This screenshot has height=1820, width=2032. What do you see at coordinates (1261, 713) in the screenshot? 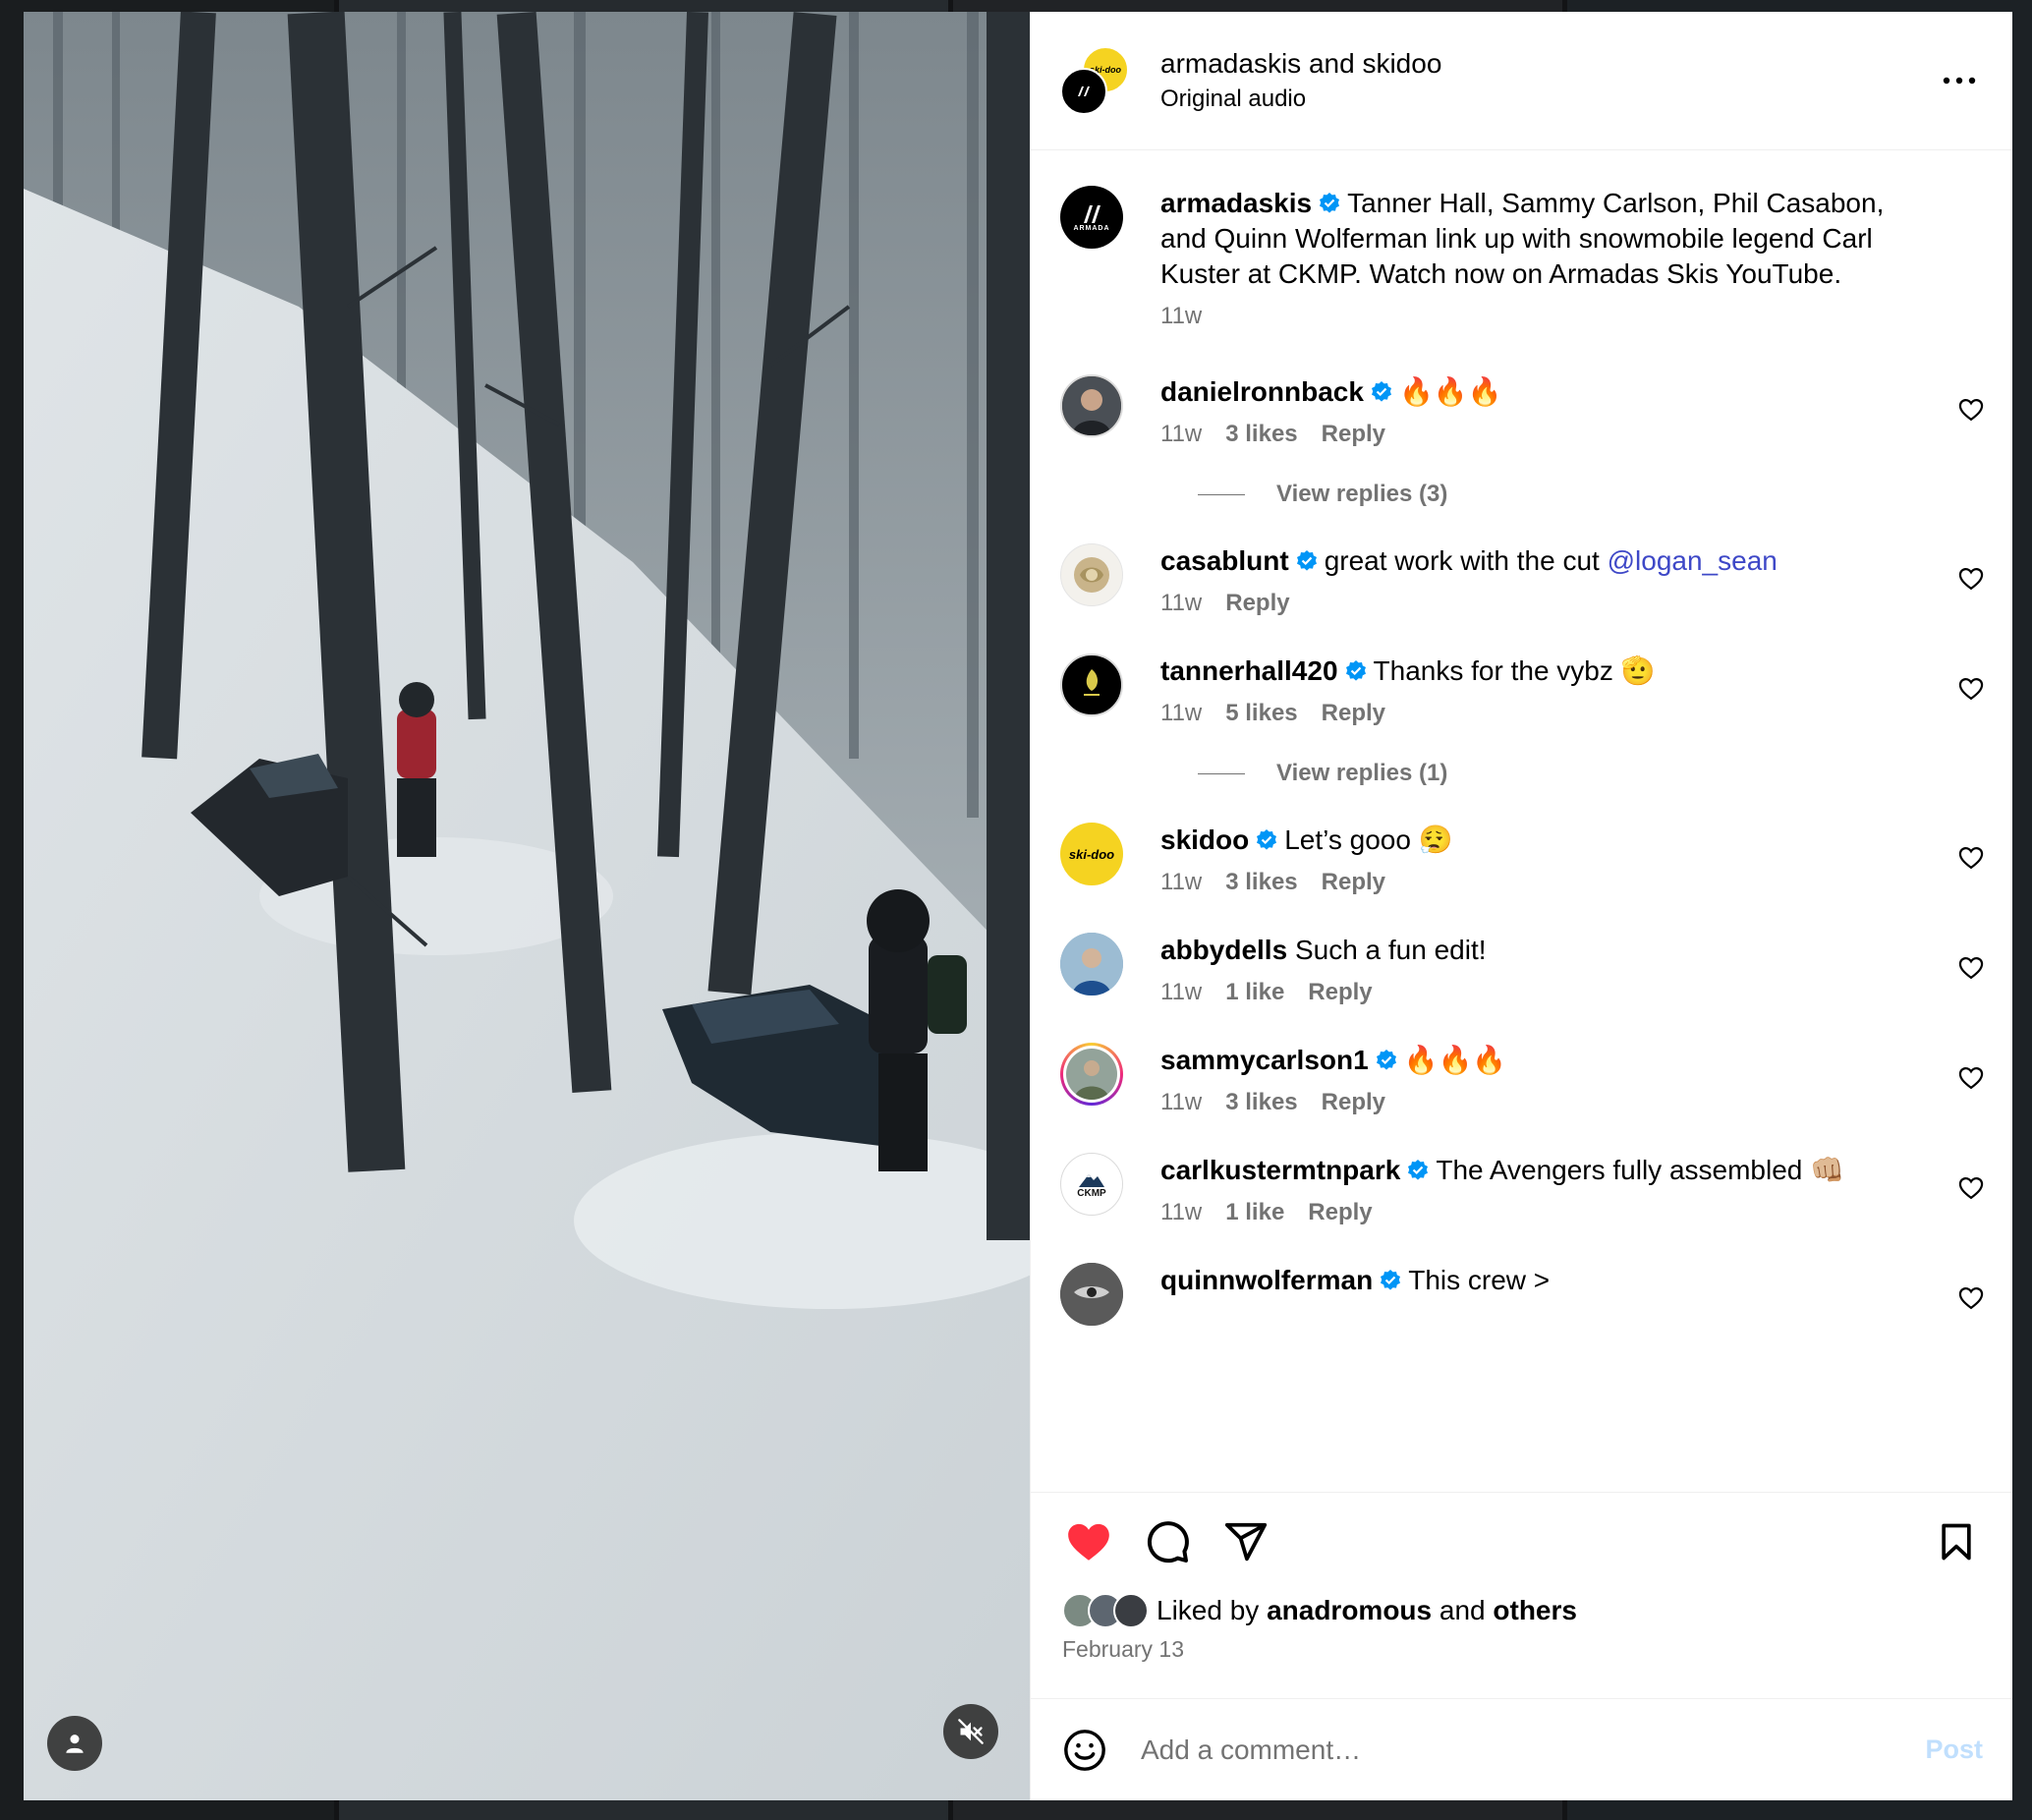
I see `comment-likes: 5 likes` at bounding box center [1261, 713].